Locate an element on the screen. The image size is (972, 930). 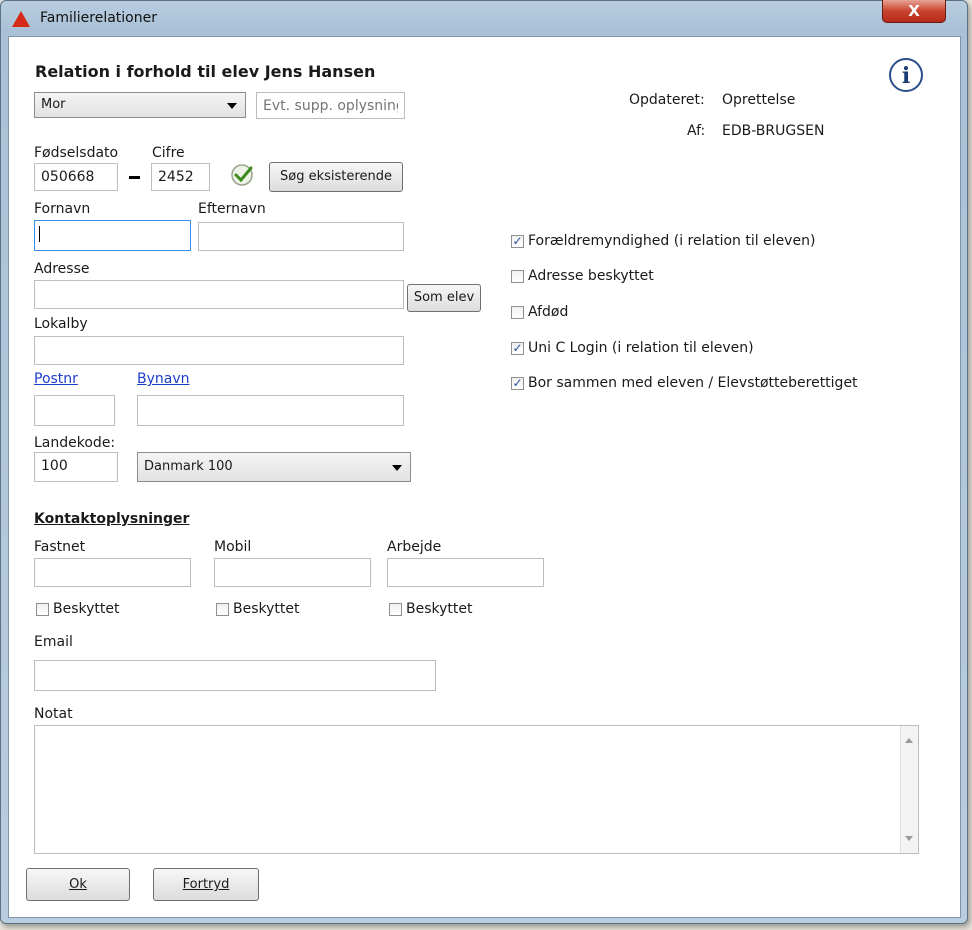
afdoed-label: Afdød is located at coordinates (548, 312).